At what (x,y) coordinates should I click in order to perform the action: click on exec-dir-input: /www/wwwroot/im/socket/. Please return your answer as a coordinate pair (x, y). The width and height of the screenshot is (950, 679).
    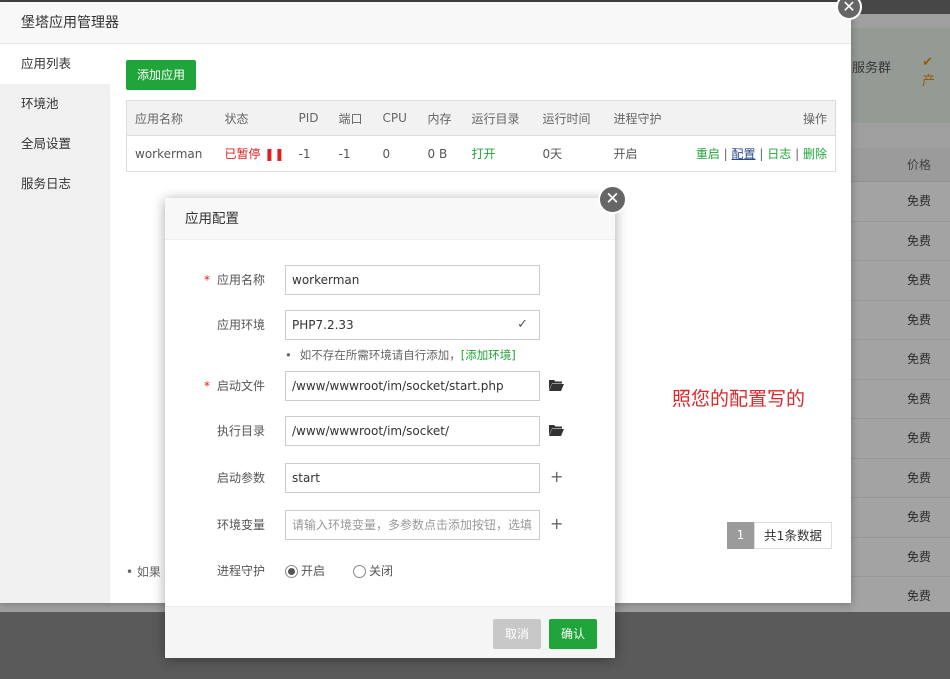
    Looking at the image, I should click on (412, 431).